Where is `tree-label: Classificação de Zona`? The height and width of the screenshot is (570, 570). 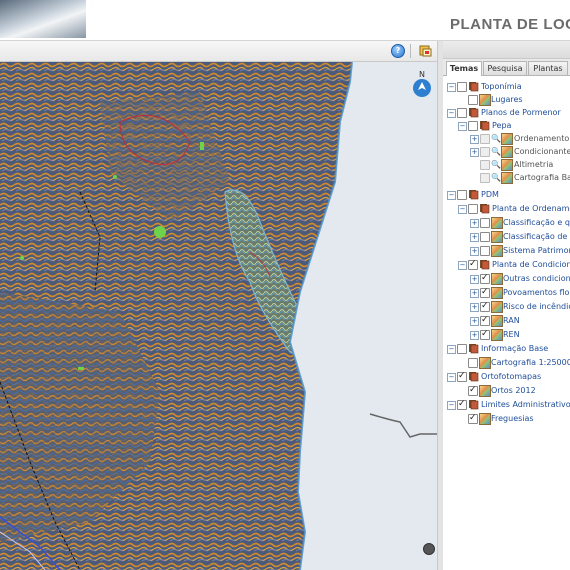
tree-label: Classificação de Zona is located at coordinates (536, 236).